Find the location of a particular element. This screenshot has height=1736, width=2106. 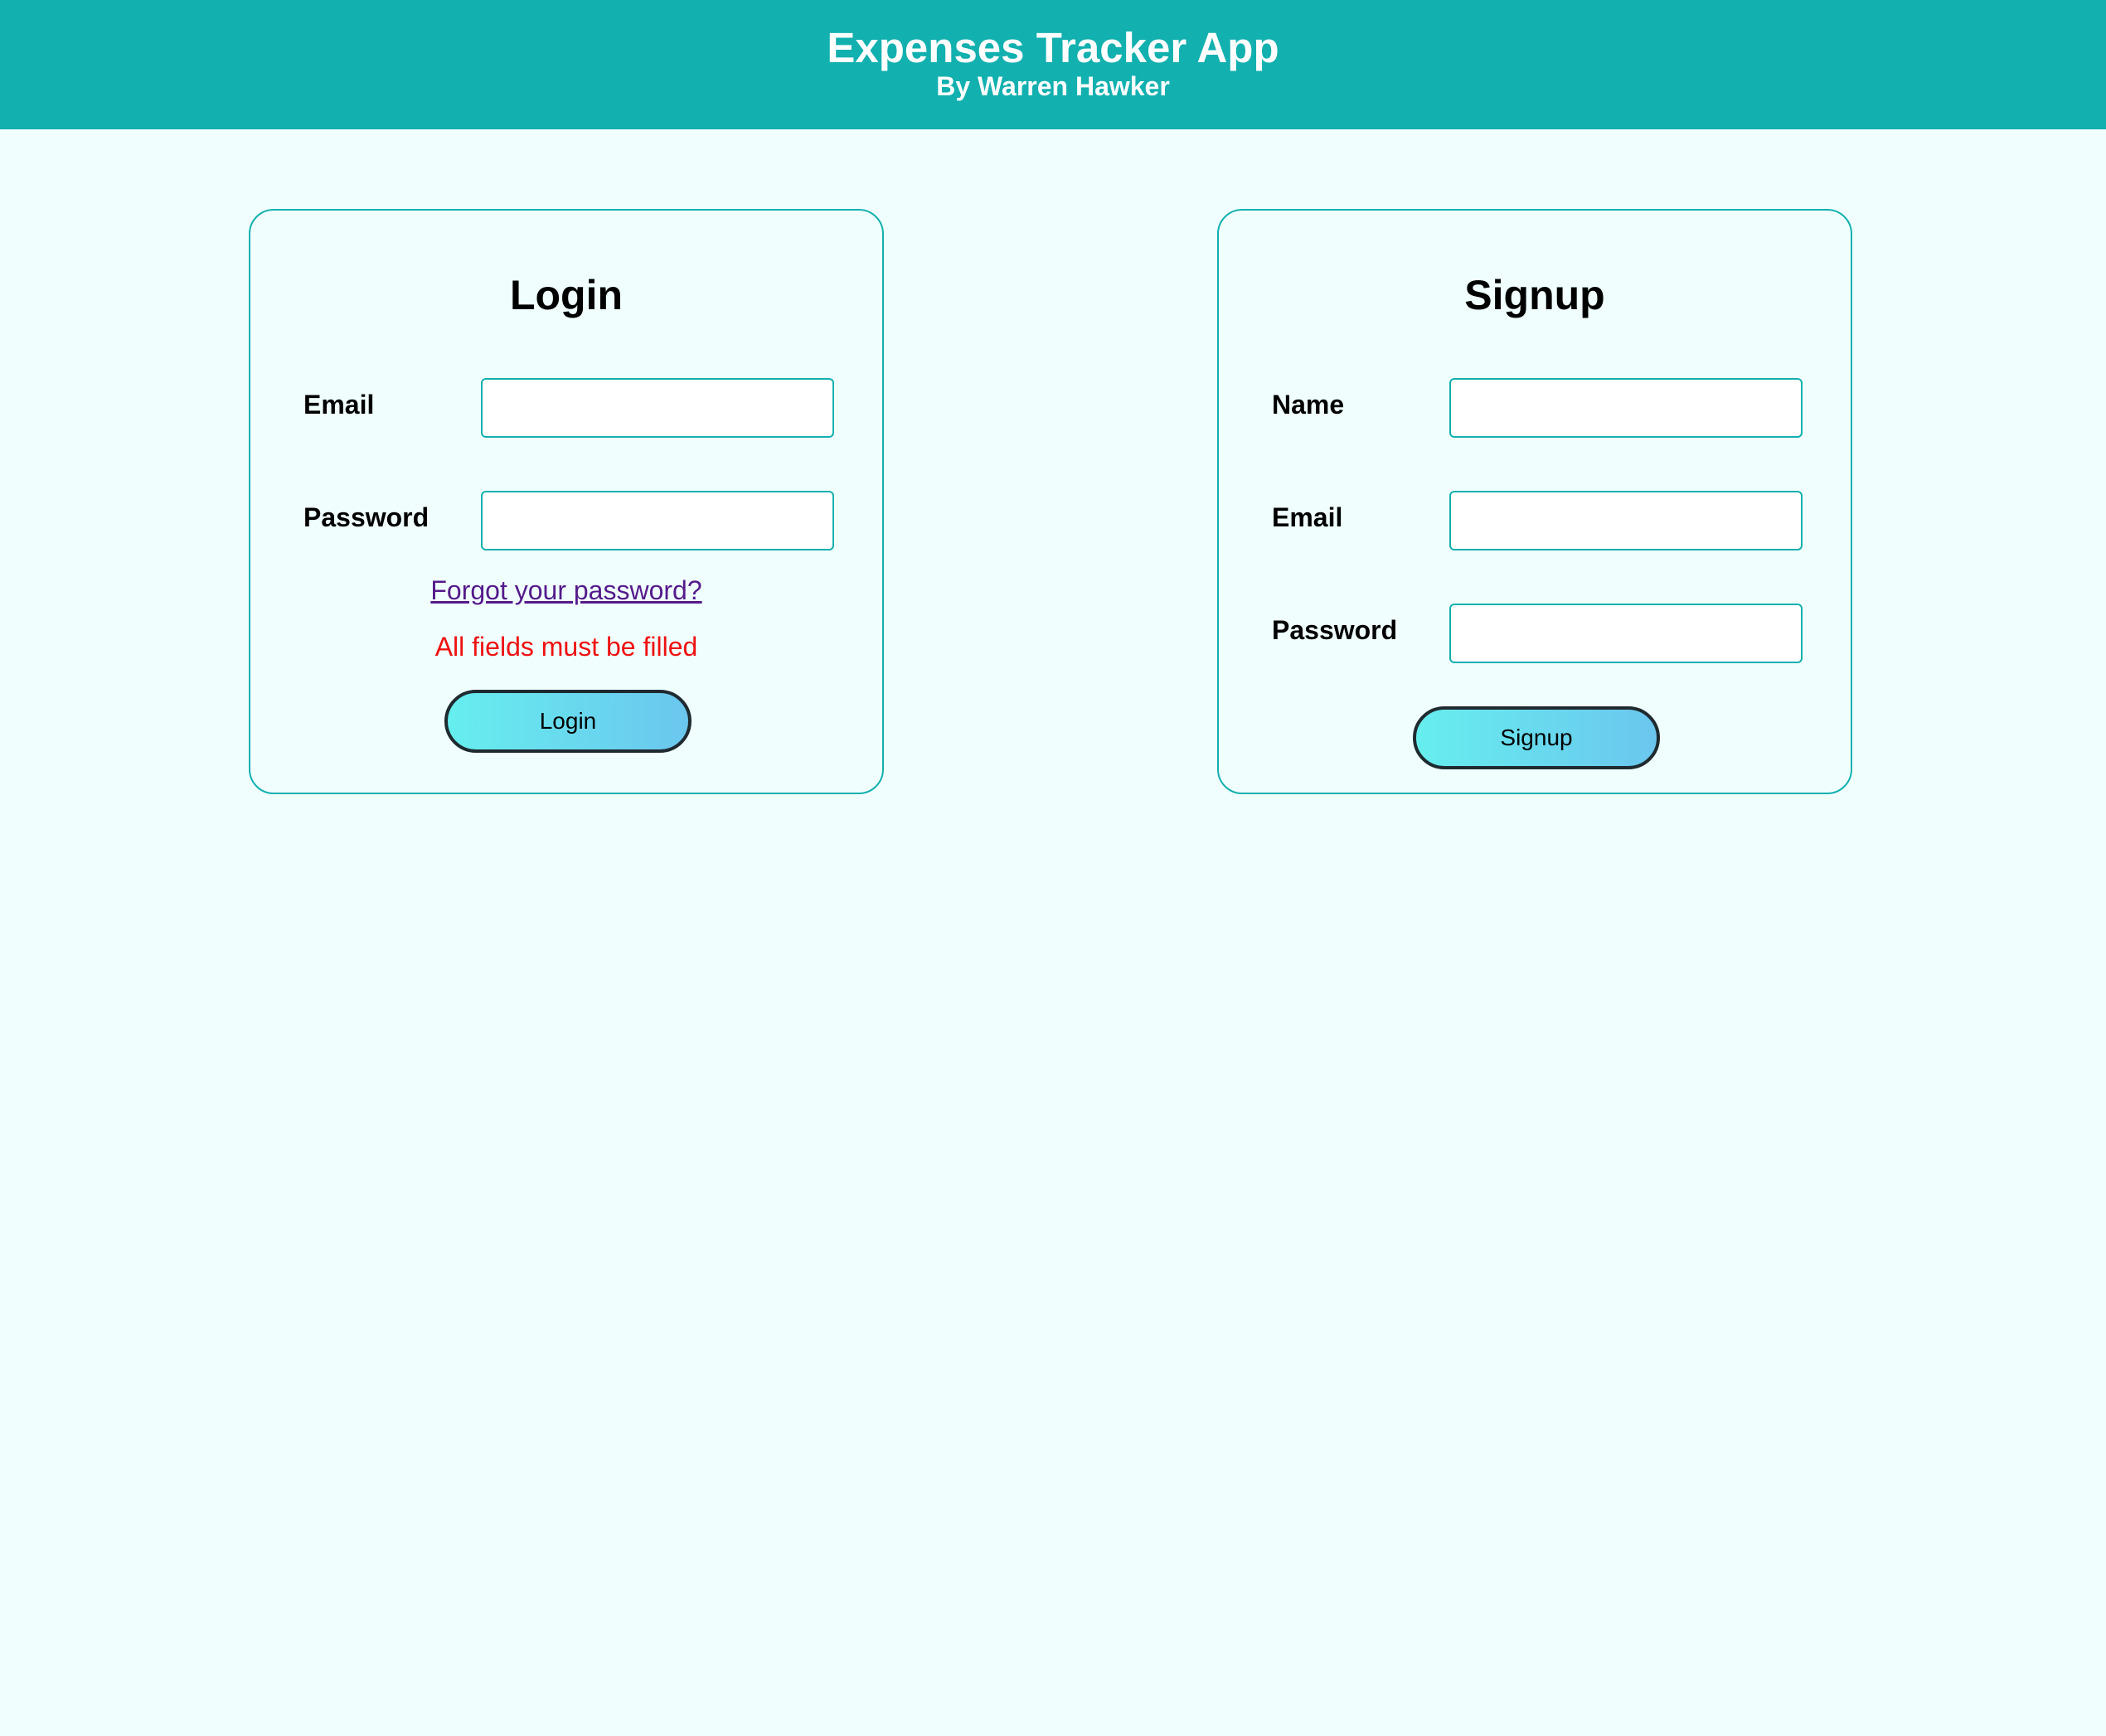

signup-card: Signup Name Email Password Signup is located at coordinates (1534, 501).